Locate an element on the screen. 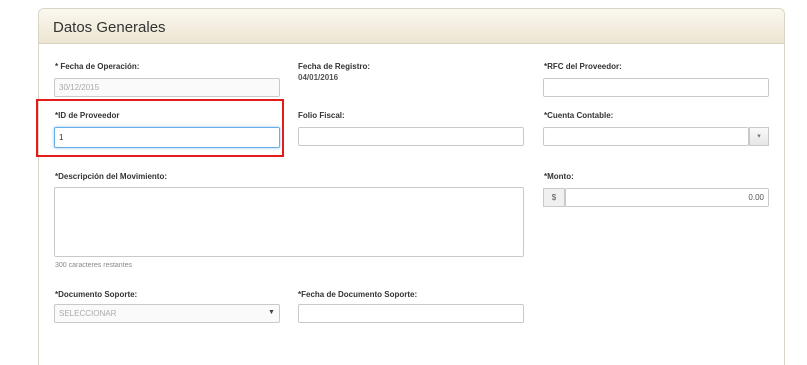  chevron-down-icon: ▾ is located at coordinates (759, 136).